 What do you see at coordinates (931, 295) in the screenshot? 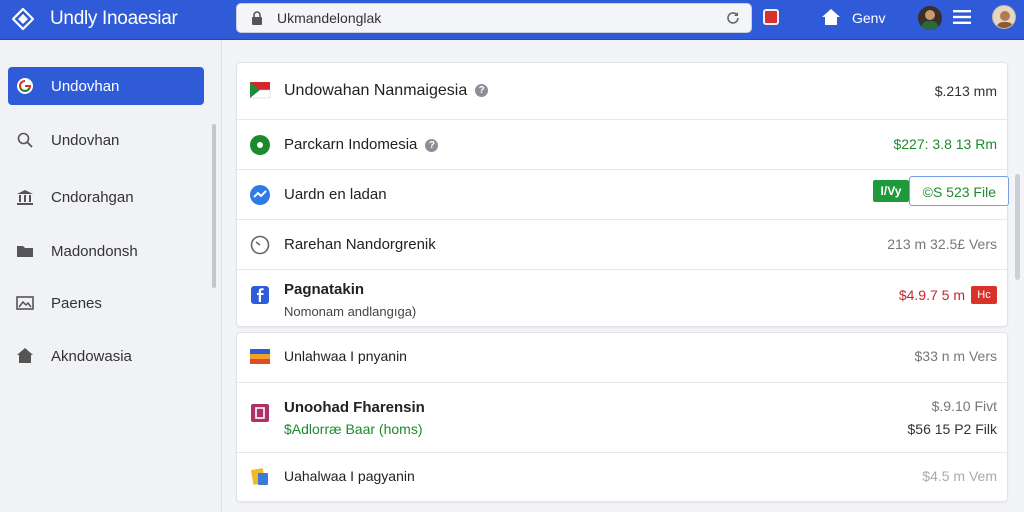
I see `row-value: $4.9.7 5 m` at bounding box center [931, 295].